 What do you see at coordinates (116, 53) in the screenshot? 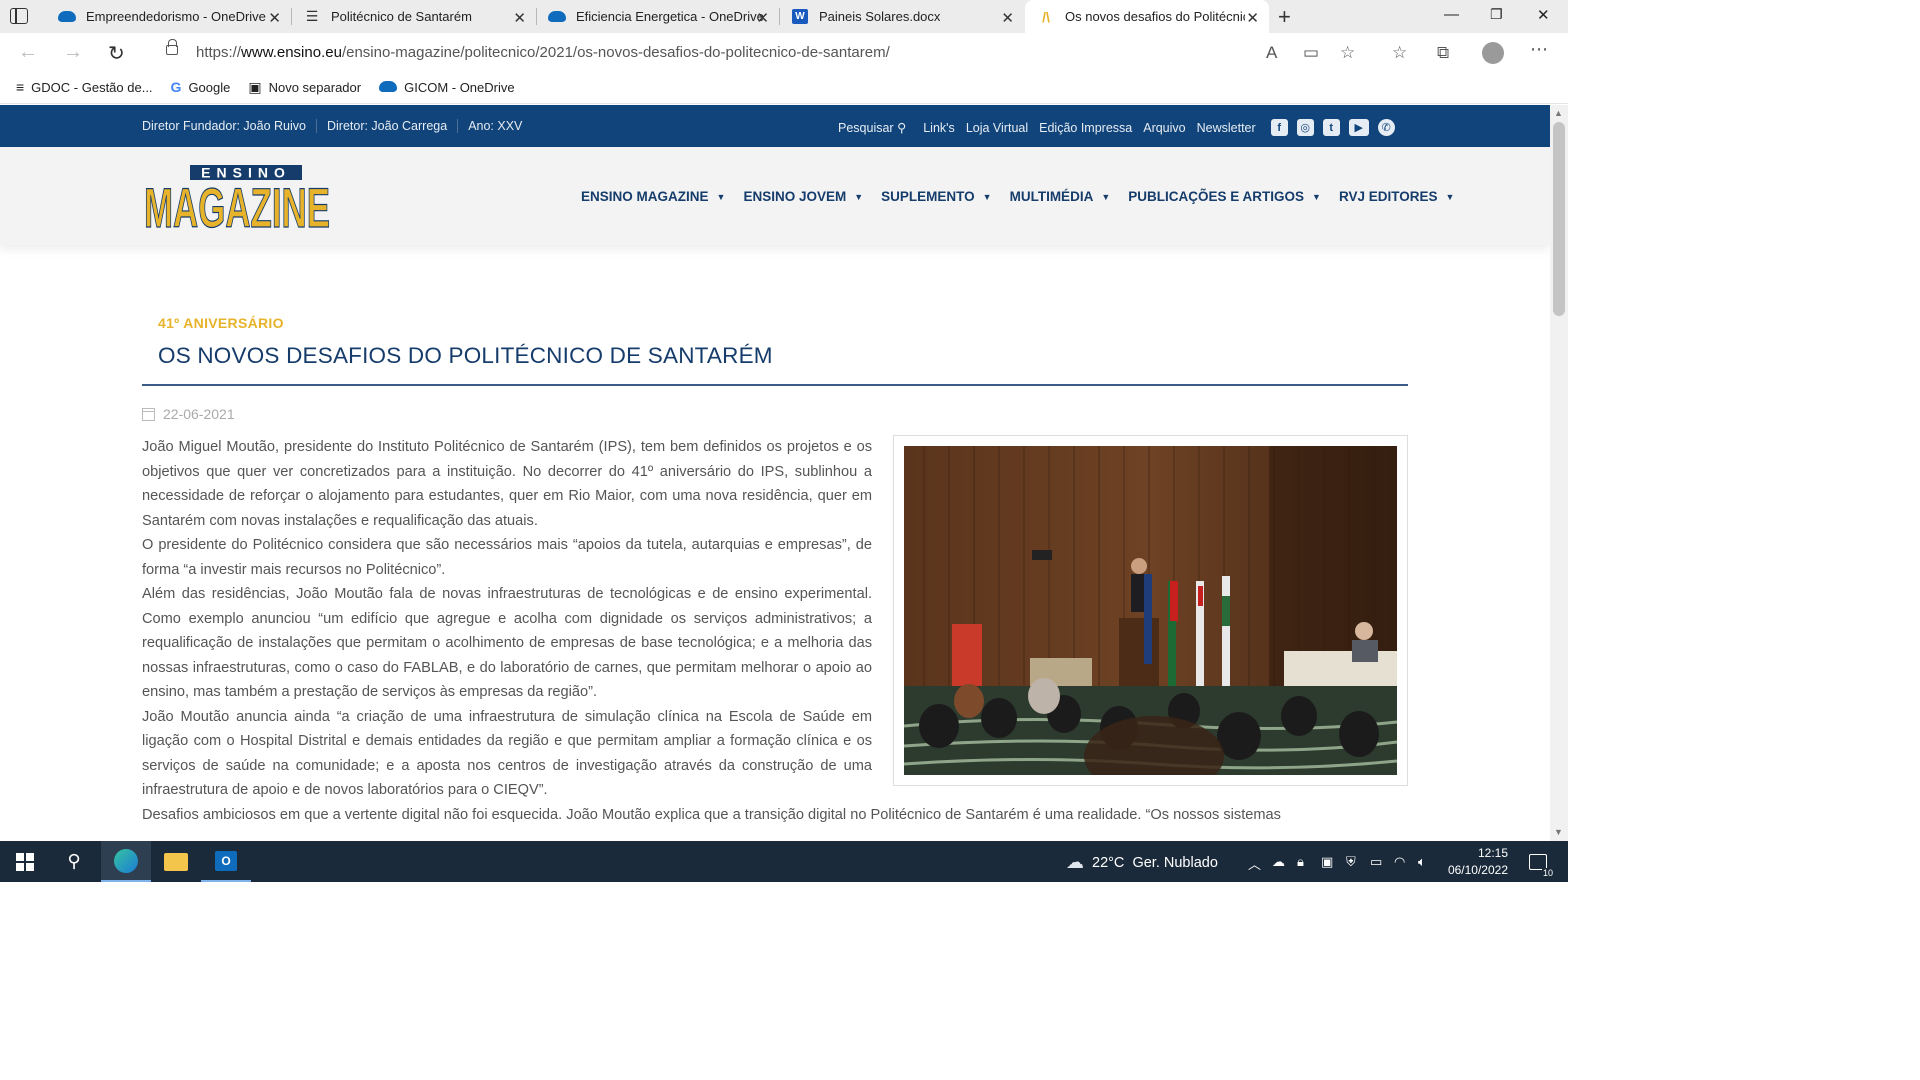
I see `refresh-icon: ↻` at bounding box center [116, 53].